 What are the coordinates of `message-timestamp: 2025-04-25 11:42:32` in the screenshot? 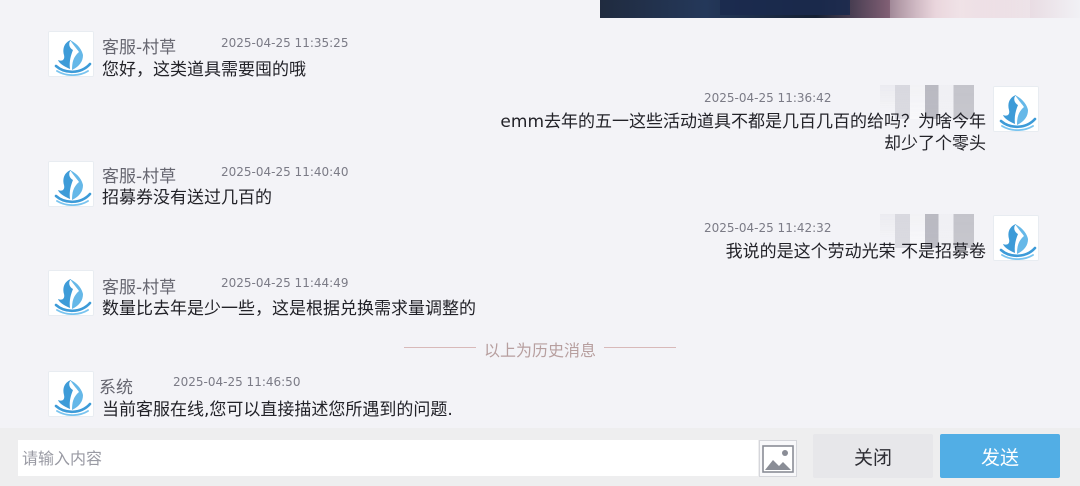 It's located at (768, 228).